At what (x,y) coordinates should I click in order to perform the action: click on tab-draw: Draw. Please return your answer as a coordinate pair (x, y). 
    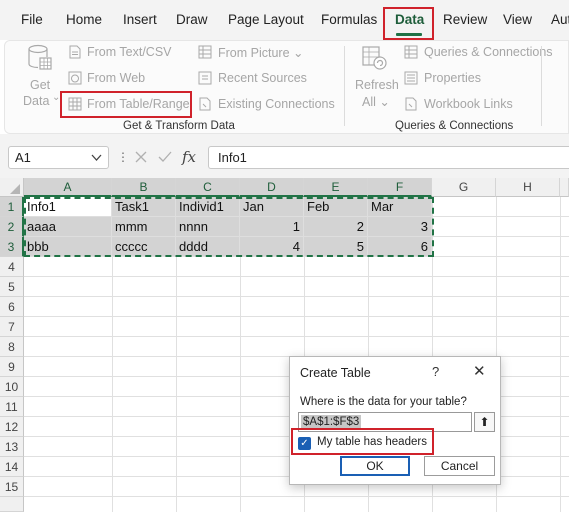
    Looking at the image, I should click on (192, 19).